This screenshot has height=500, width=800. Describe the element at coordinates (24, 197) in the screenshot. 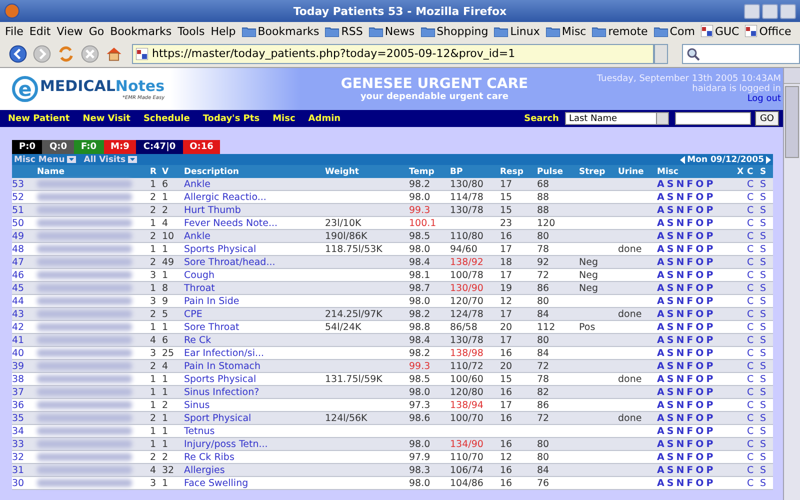

I see `visit-number: 52` at that location.